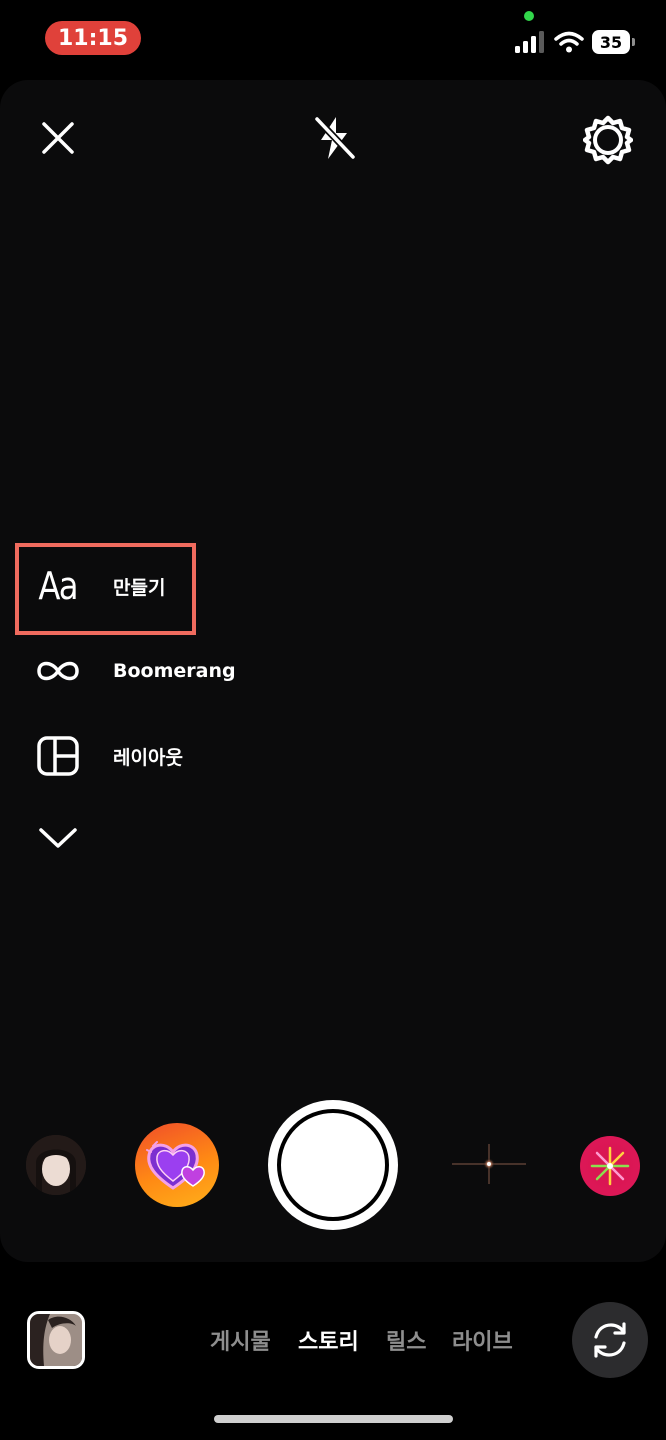 The image size is (666, 1440). I want to click on chevron-down-icon, so click(58, 838).